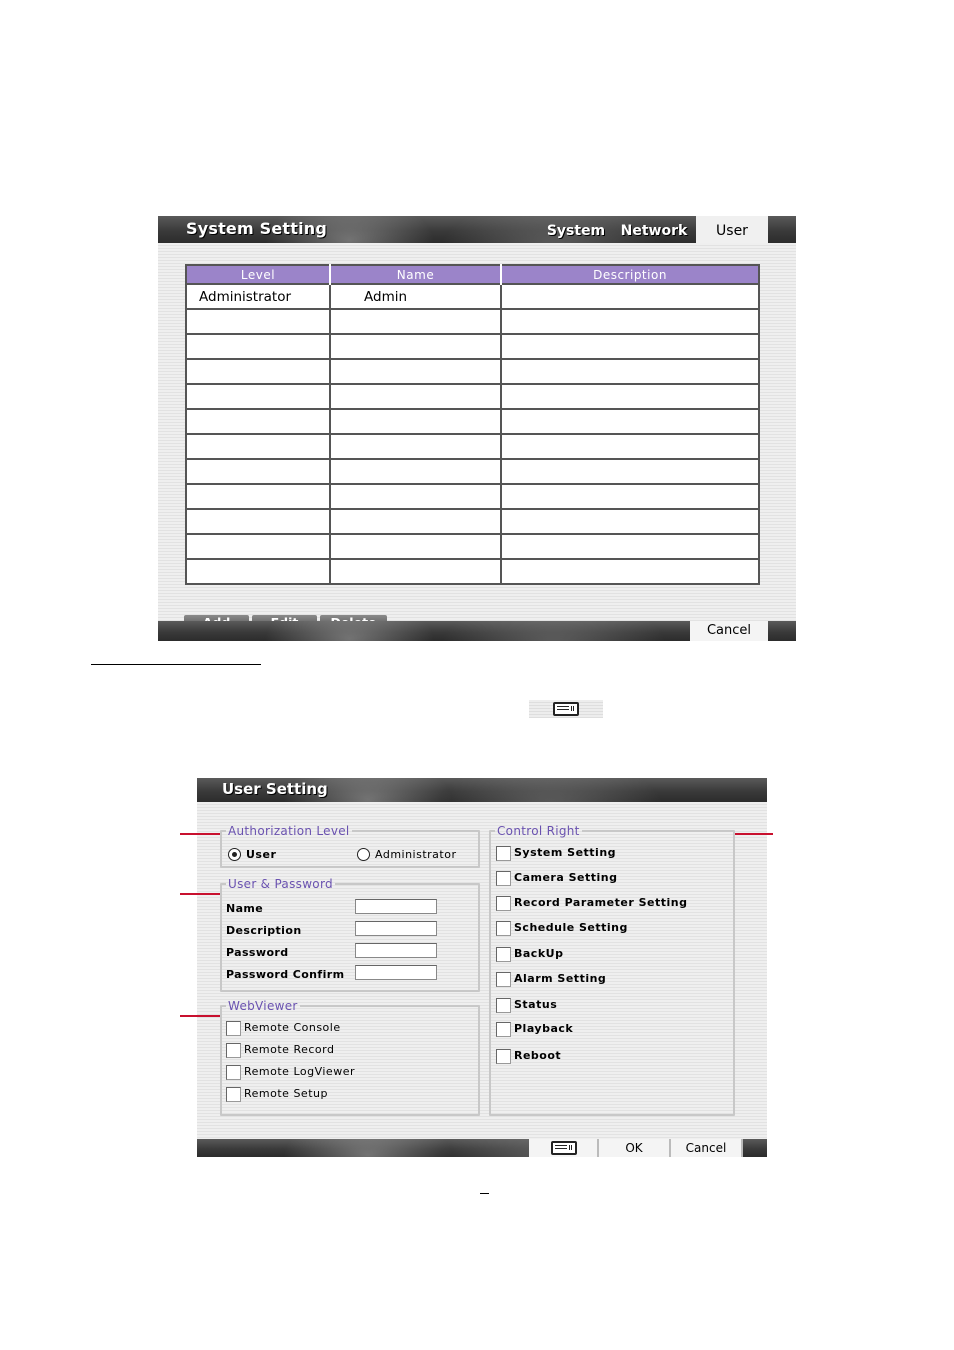  I want to click on name-input, so click(396, 906).